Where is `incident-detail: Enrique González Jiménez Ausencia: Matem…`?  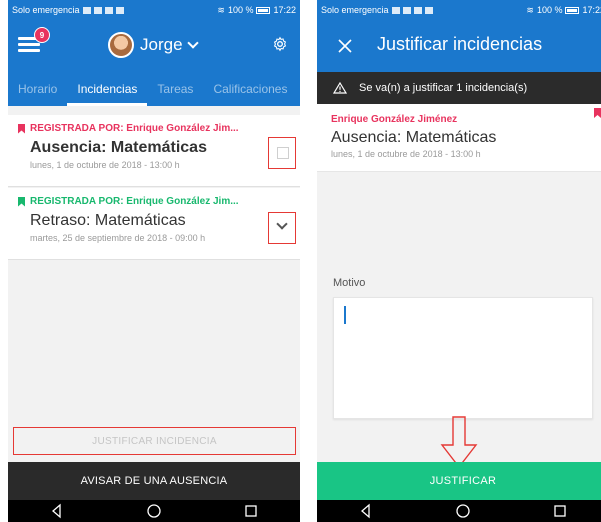 incident-detail: Enrique González Jiménez Ausencia: Matem… is located at coordinates (459, 138).